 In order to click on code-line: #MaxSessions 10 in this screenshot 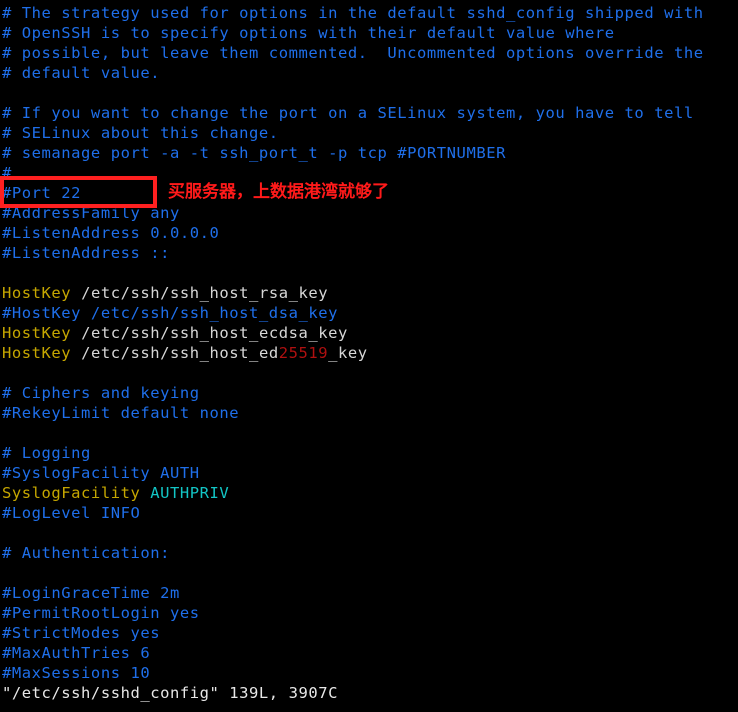, I will do `click(76, 673)`.